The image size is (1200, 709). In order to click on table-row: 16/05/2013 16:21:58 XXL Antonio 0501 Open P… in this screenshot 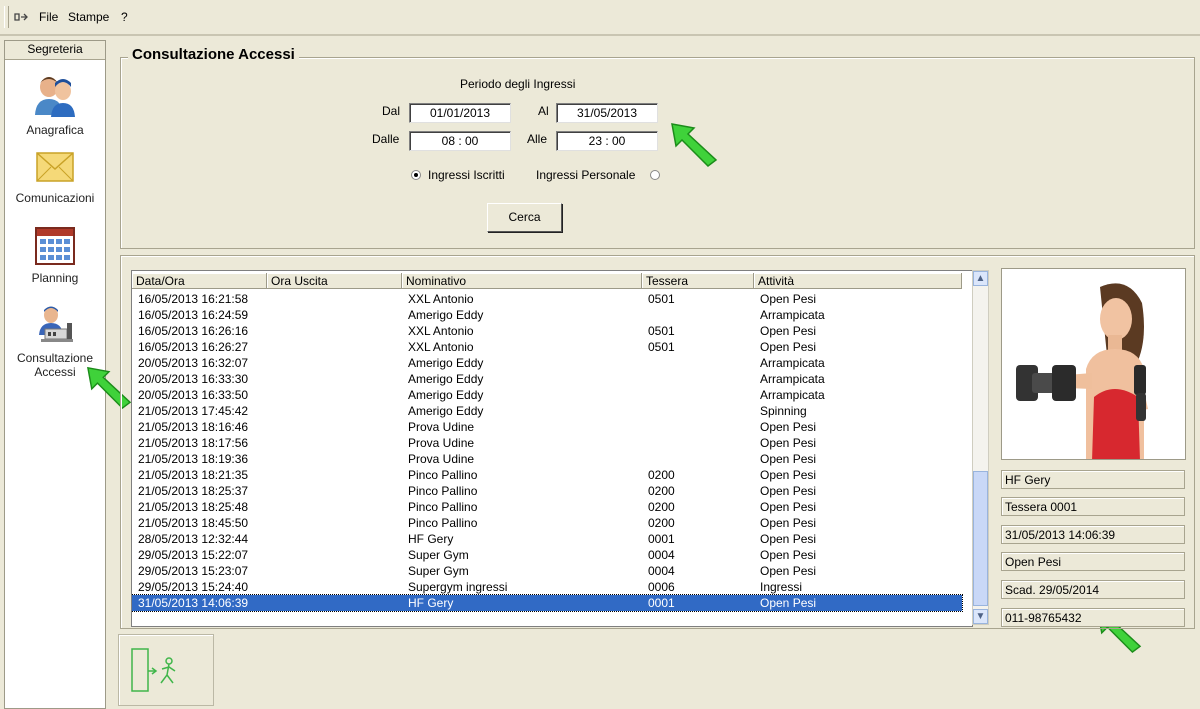, I will do `click(547, 299)`.